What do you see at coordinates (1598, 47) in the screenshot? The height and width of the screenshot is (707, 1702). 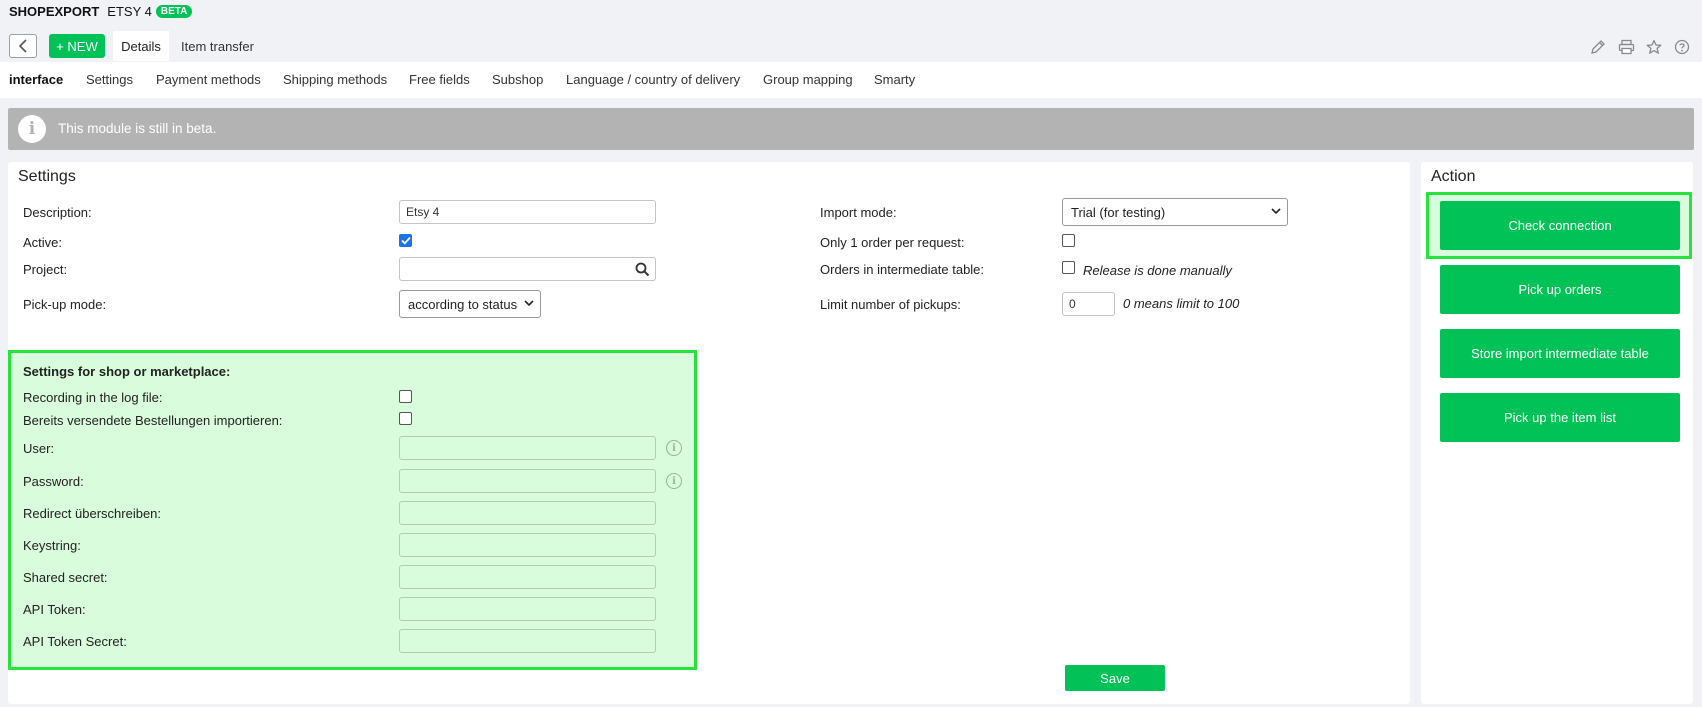 I see `pencil-icon` at bounding box center [1598, 47].